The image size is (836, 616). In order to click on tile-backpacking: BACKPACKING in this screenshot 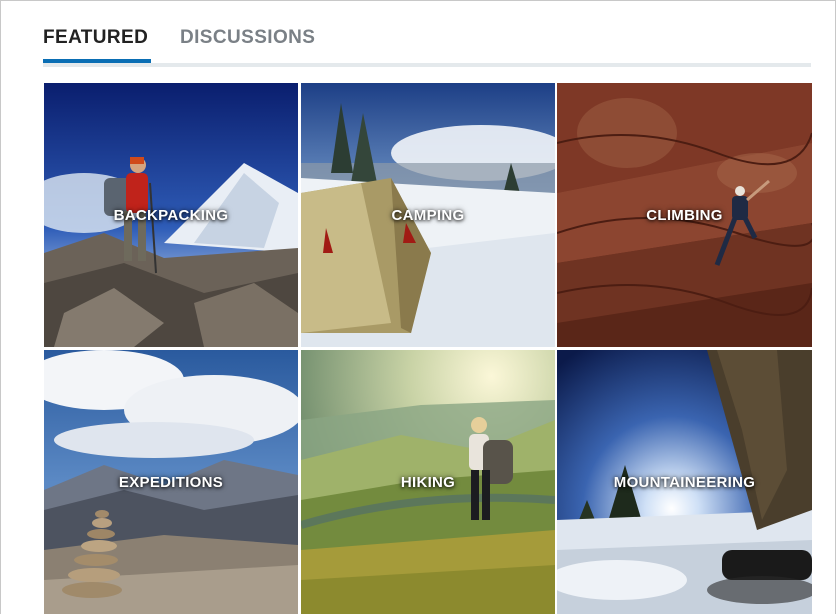, I will do `click(171, 215)`.